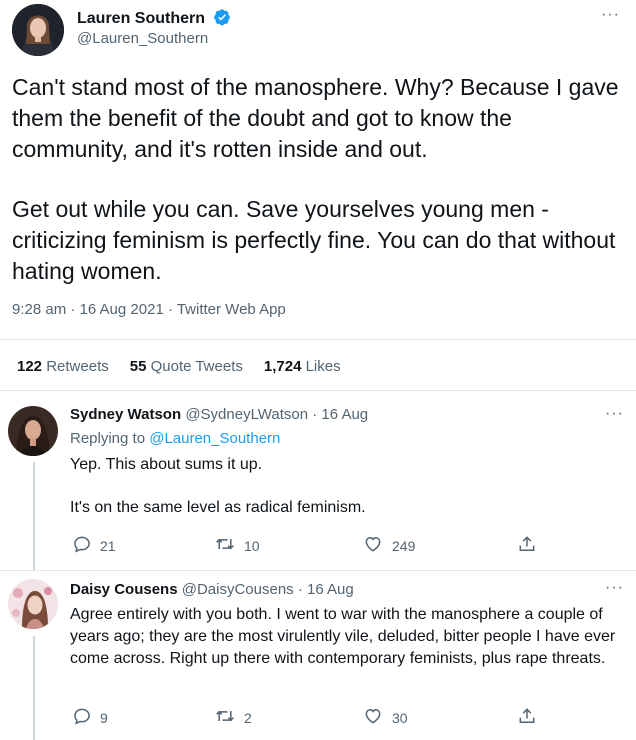 This screenshot has height=740, width=636. What do you see at coordinates (252, 545) in the screenshot?
I see `retweet-count: 10` at bounding box center [252, 545].